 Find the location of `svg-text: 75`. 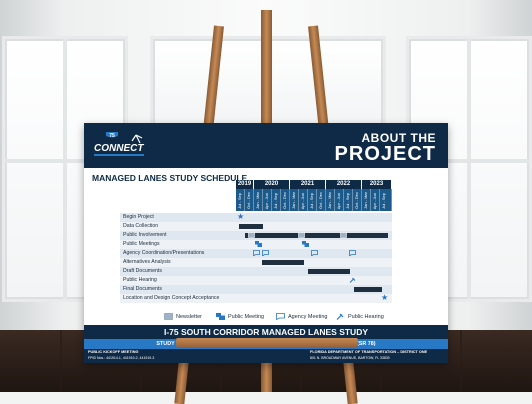

svg-text: 75 is located at coordinates (112, 136).